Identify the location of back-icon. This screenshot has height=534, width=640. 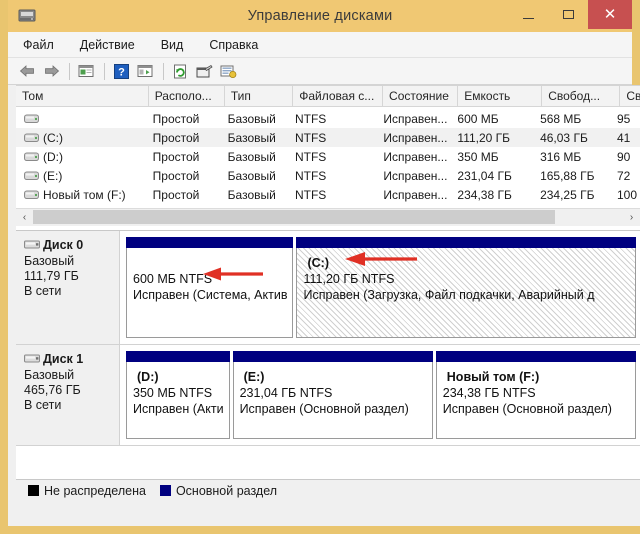
(26, 71).